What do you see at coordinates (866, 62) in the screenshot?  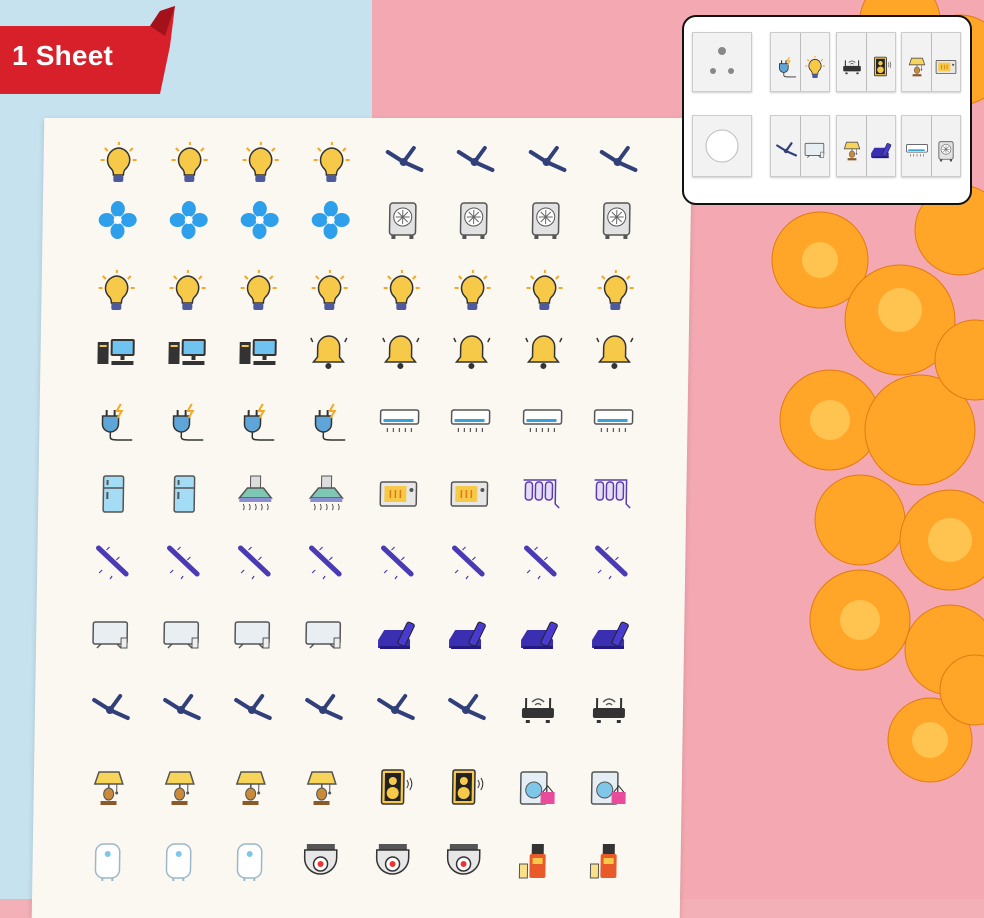 I see `switch-router-speaker` at bounding box center [866, 62].